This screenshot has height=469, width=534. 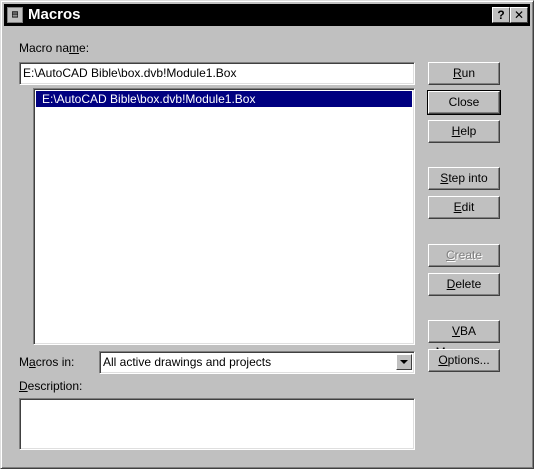 I want to click on macros-in-value: All active drawings and projects, so click(x=187, y=362).